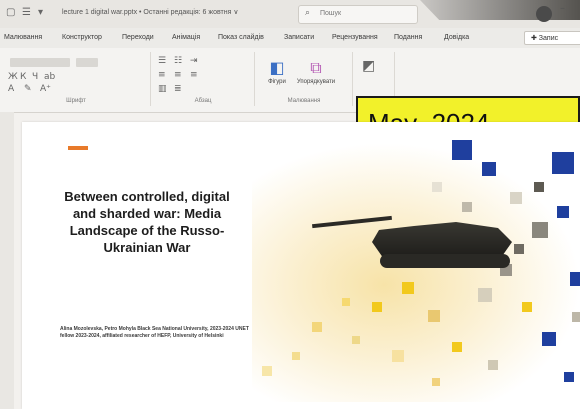 The width and height of the screenshot is (580, 409). Describe the element at coordinates (82, 37) in the screenshot. I see `tab-design: Конструктор` at that location.